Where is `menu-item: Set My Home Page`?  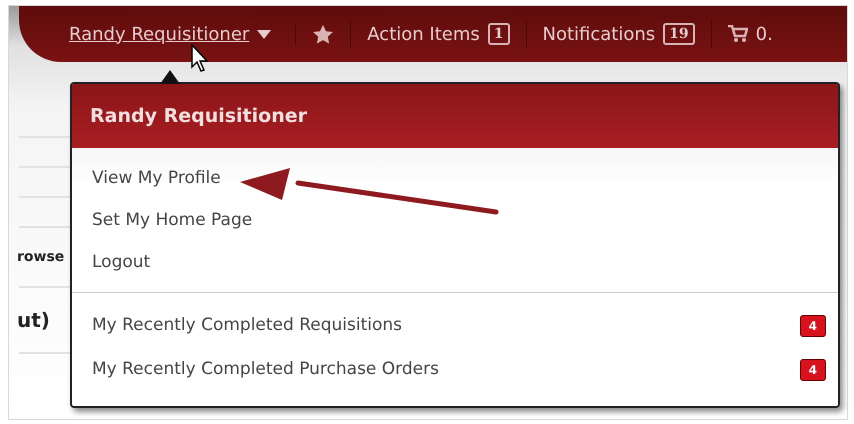
menu-item: Set My Home Page is located at coordinates (172, 220).